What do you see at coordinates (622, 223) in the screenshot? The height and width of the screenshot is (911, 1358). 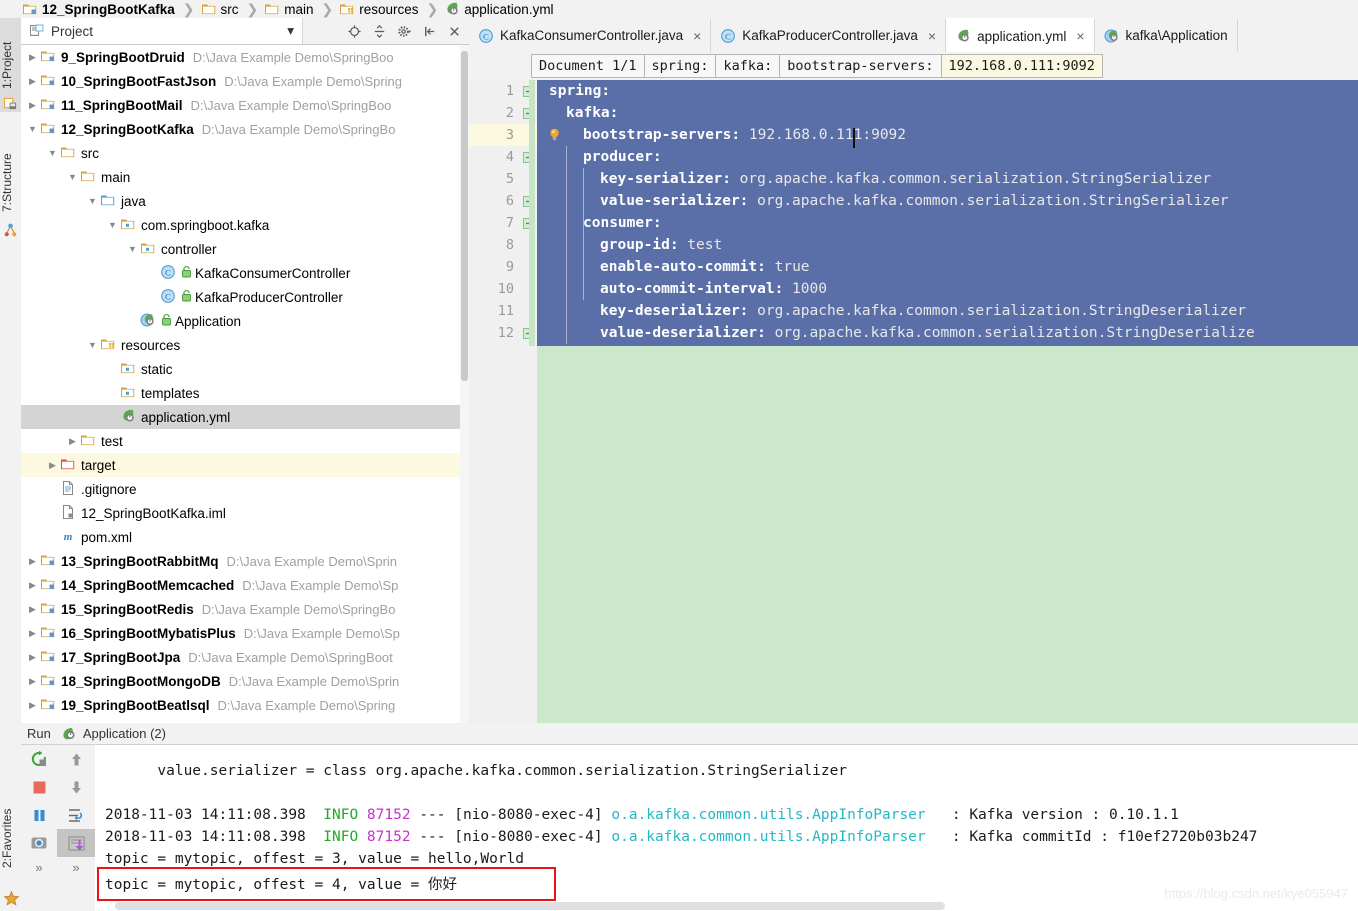 I see `code-line: consumer:` at bounding box center [622, 223].